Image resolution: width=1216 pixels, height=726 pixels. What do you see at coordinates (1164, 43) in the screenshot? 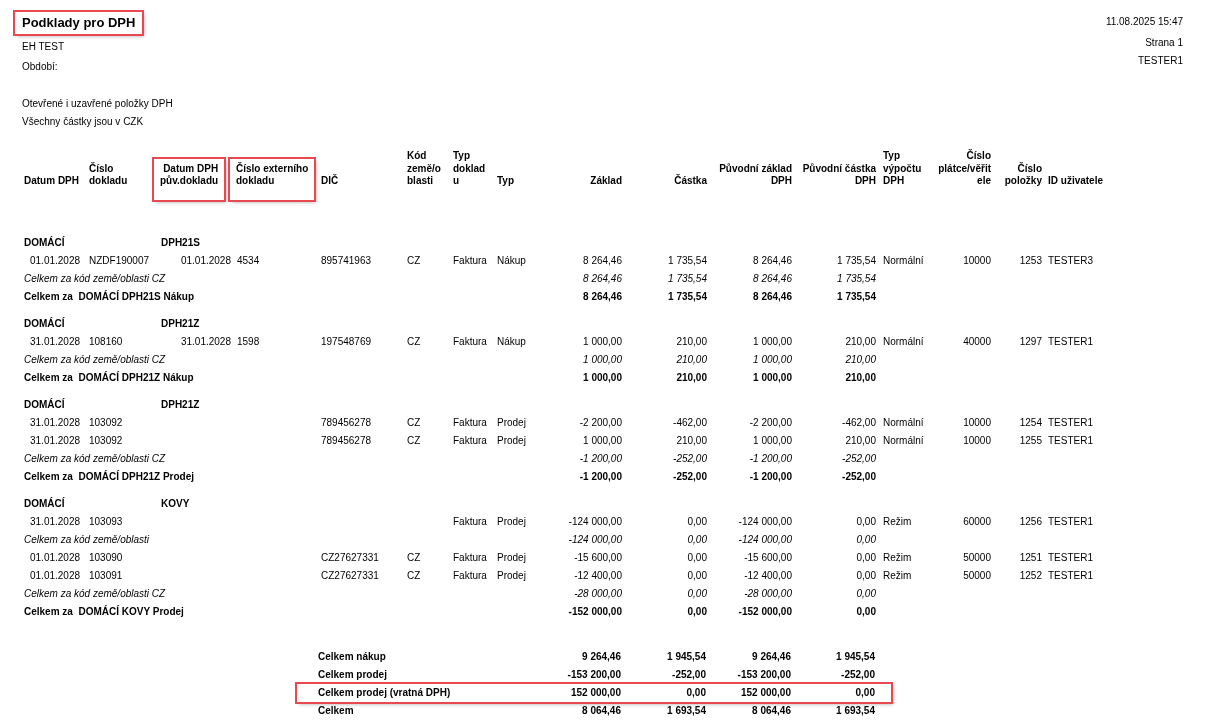
I see `page-number: Strana 1` at bounding box center [1164, 43].